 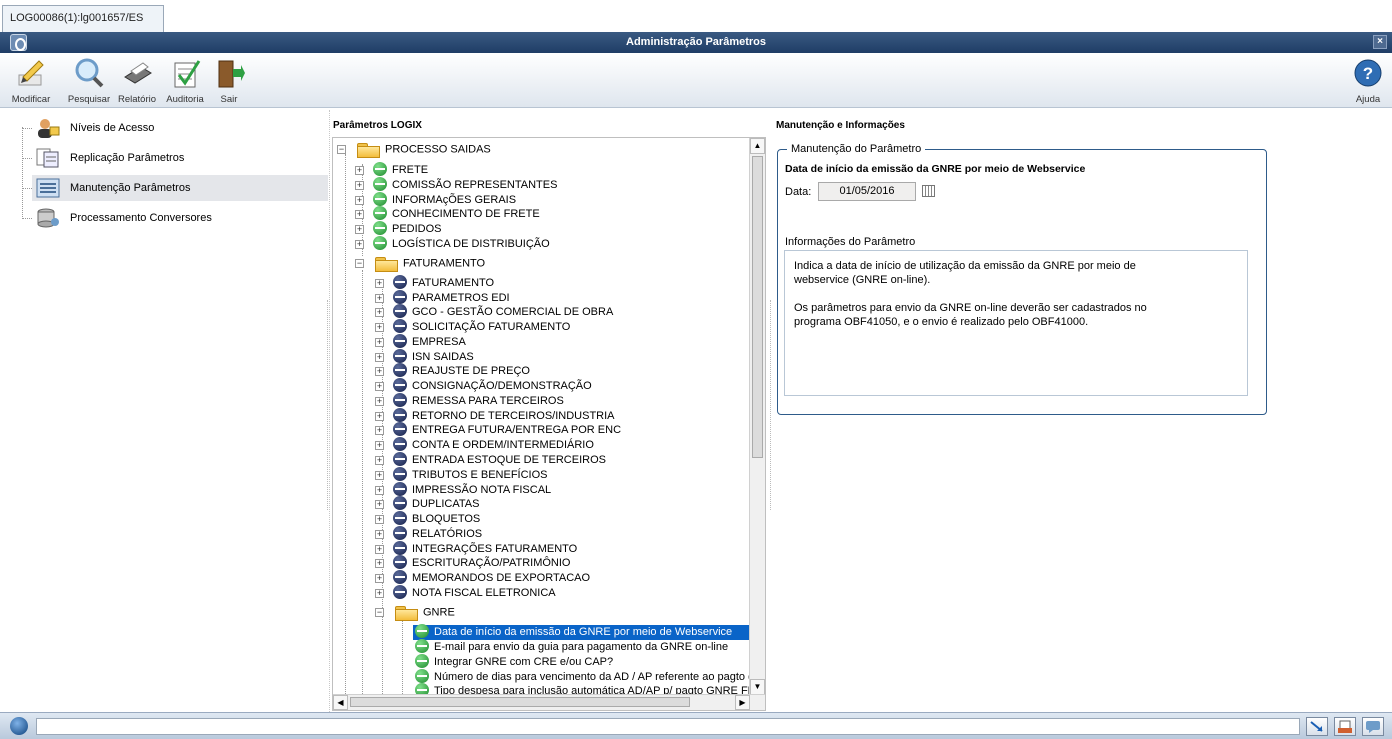 What do you see at coordinates (428, 534) in the screenshot?
I see `tree-node: + RELATÓRIOS` at bounding box center [428, 534].